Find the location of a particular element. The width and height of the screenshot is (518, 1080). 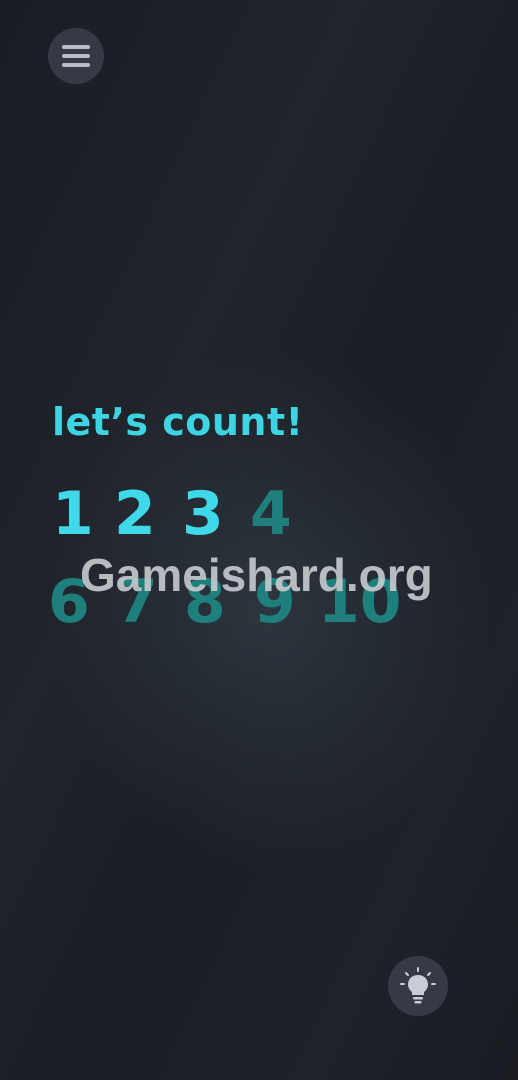

level-title: let’s count! is located at coordinates (178, 422).